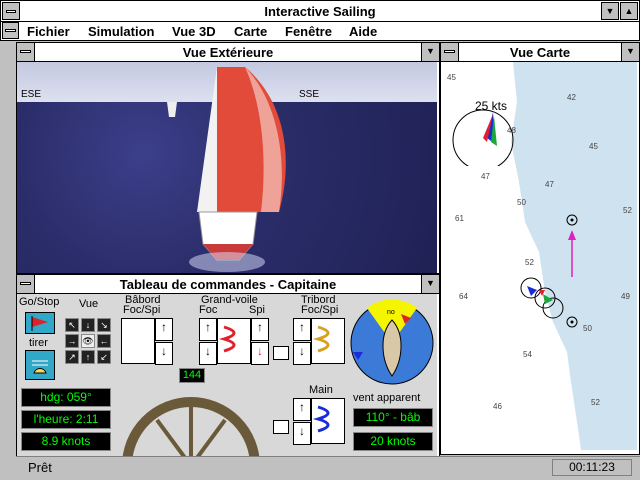 This screenshot has width=640, height=480. I want to click on map-view-title: Vue Carte, so click(540, 52).